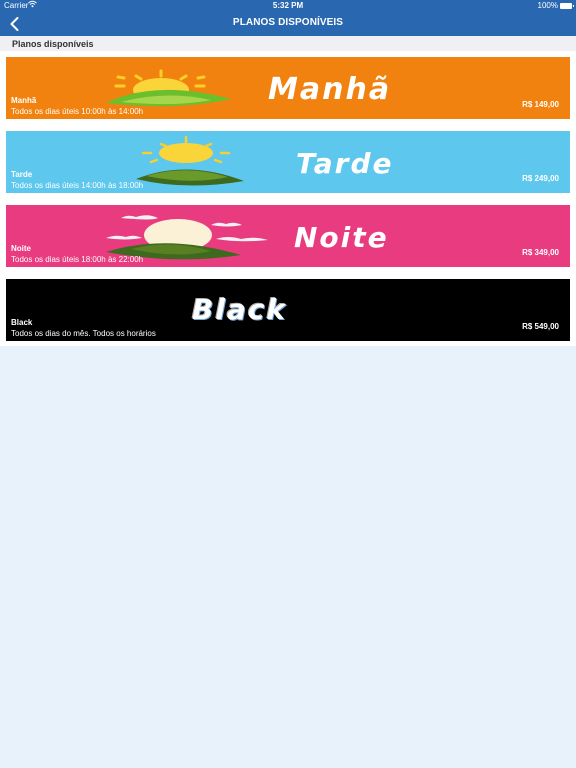  Describe the element at coordinates (288, 43) in the screenshot. I see `section-header: Planos disponíveis` at that location.